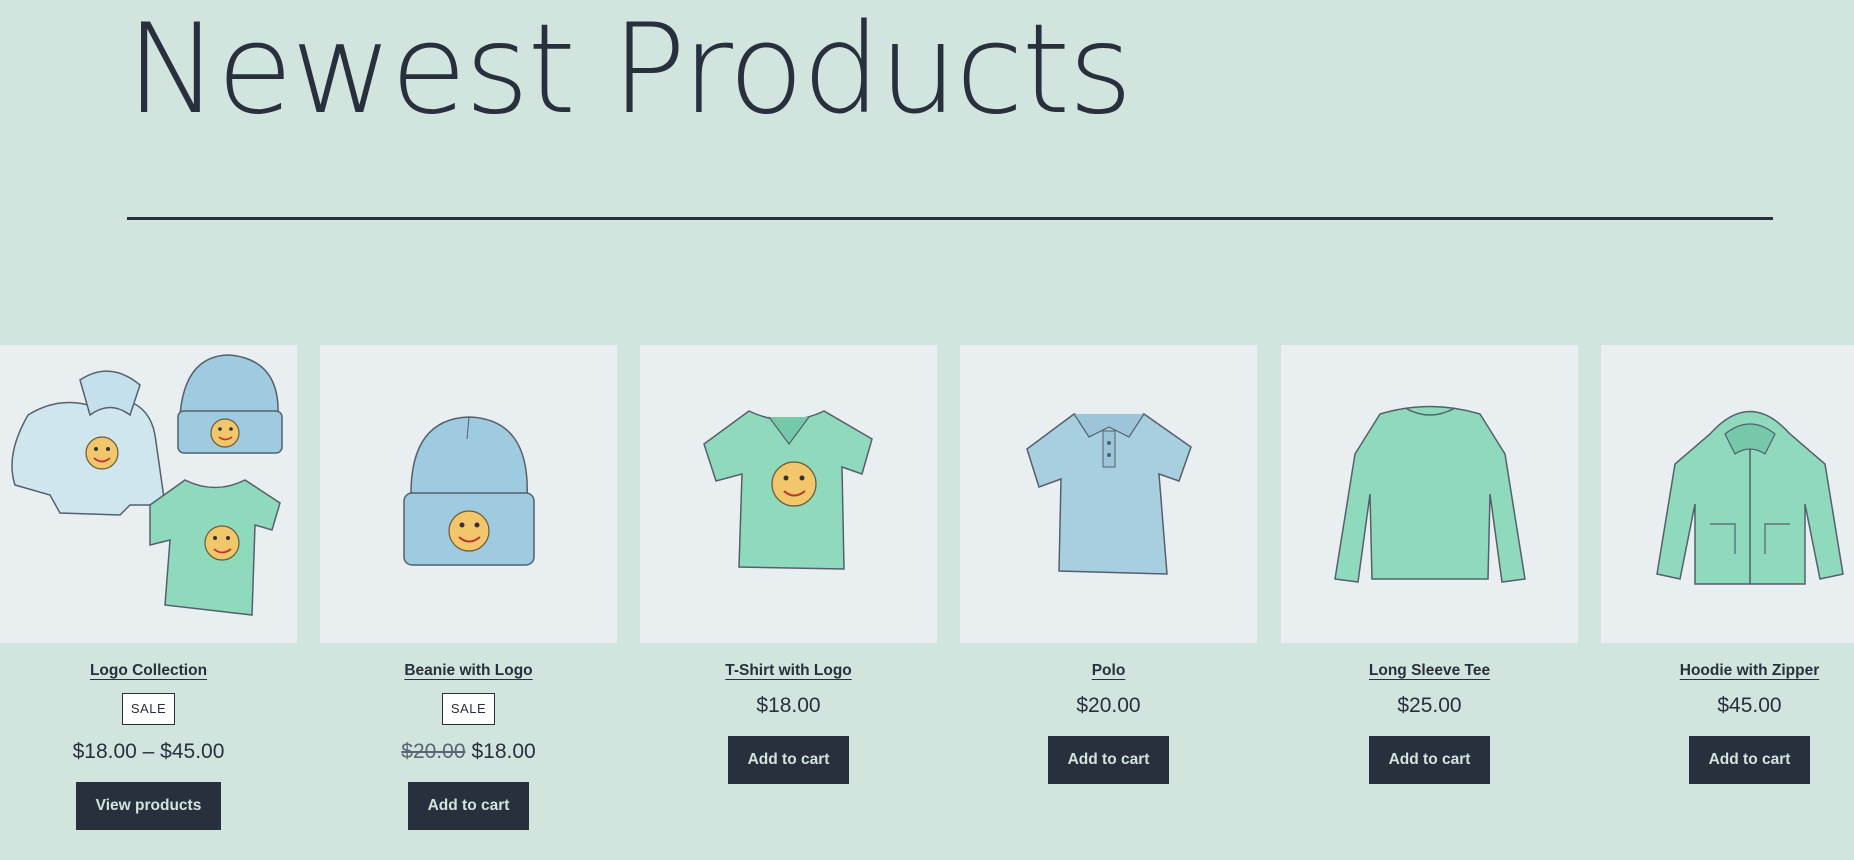  I want to click on product-card: Polo $20.00 Add to cart, so click(1108, 564).